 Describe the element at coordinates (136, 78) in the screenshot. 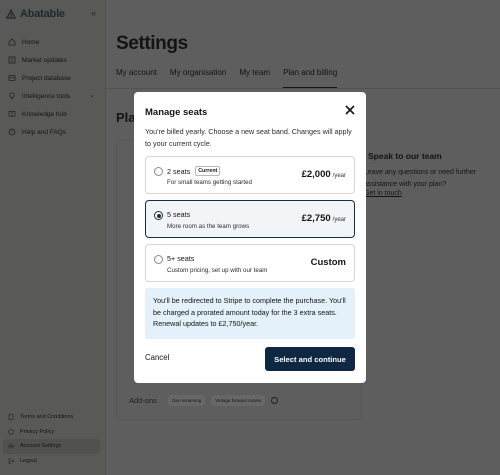

I see `tab-my-account: My account` at that location.